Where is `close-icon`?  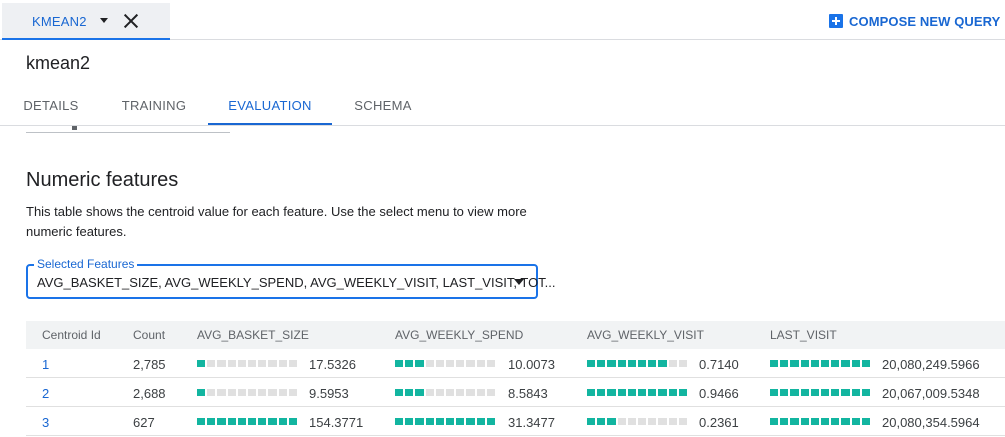
close-icon is located at coordinates (131, 21).